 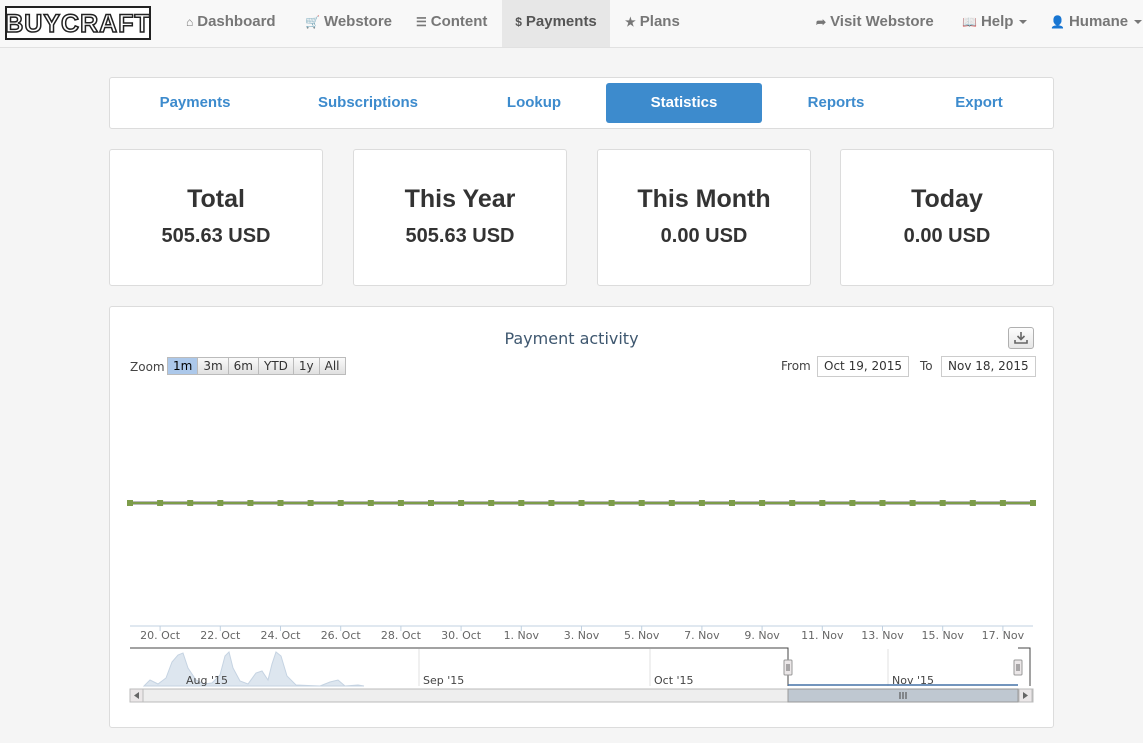 I want to click on navigator: Aug '15 Sep '15 Oct '15 Nov '15, so click(x=580, y=667).